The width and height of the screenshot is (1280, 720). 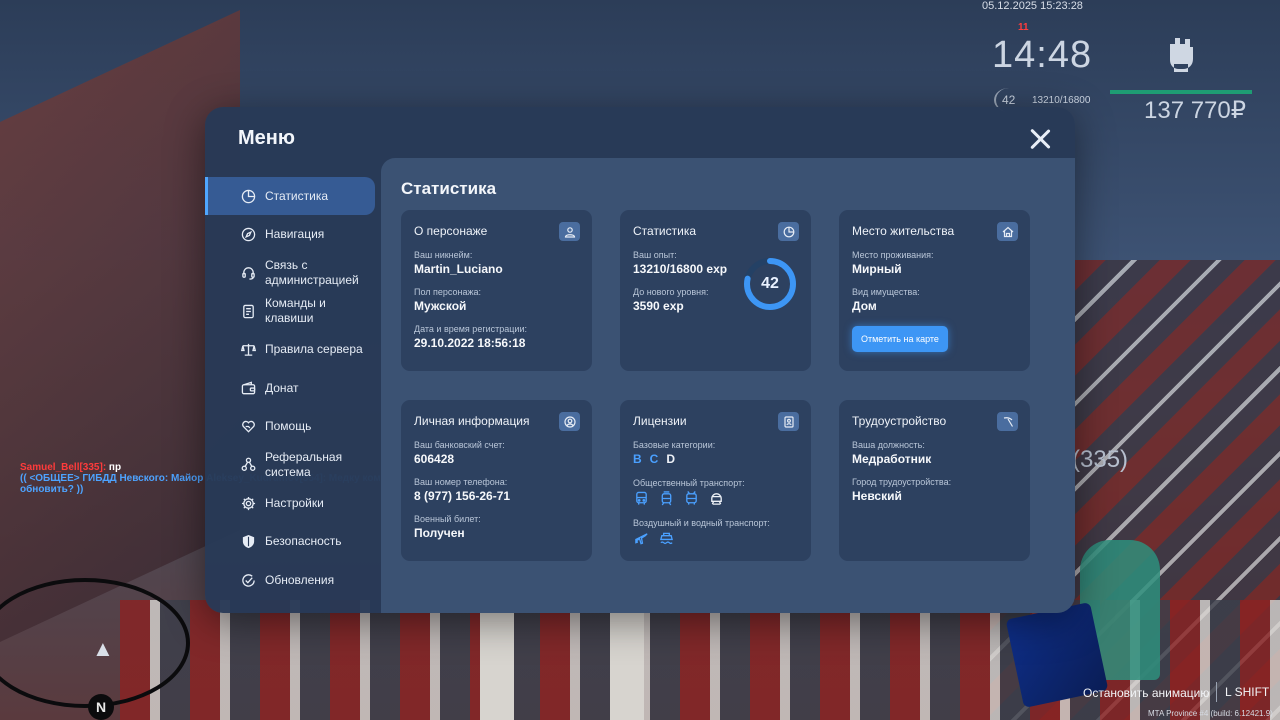 What do you see at coordinates (440, 306) in the screenshot?
I see `sex-value: Мужской` at bounding box center [440, 306].